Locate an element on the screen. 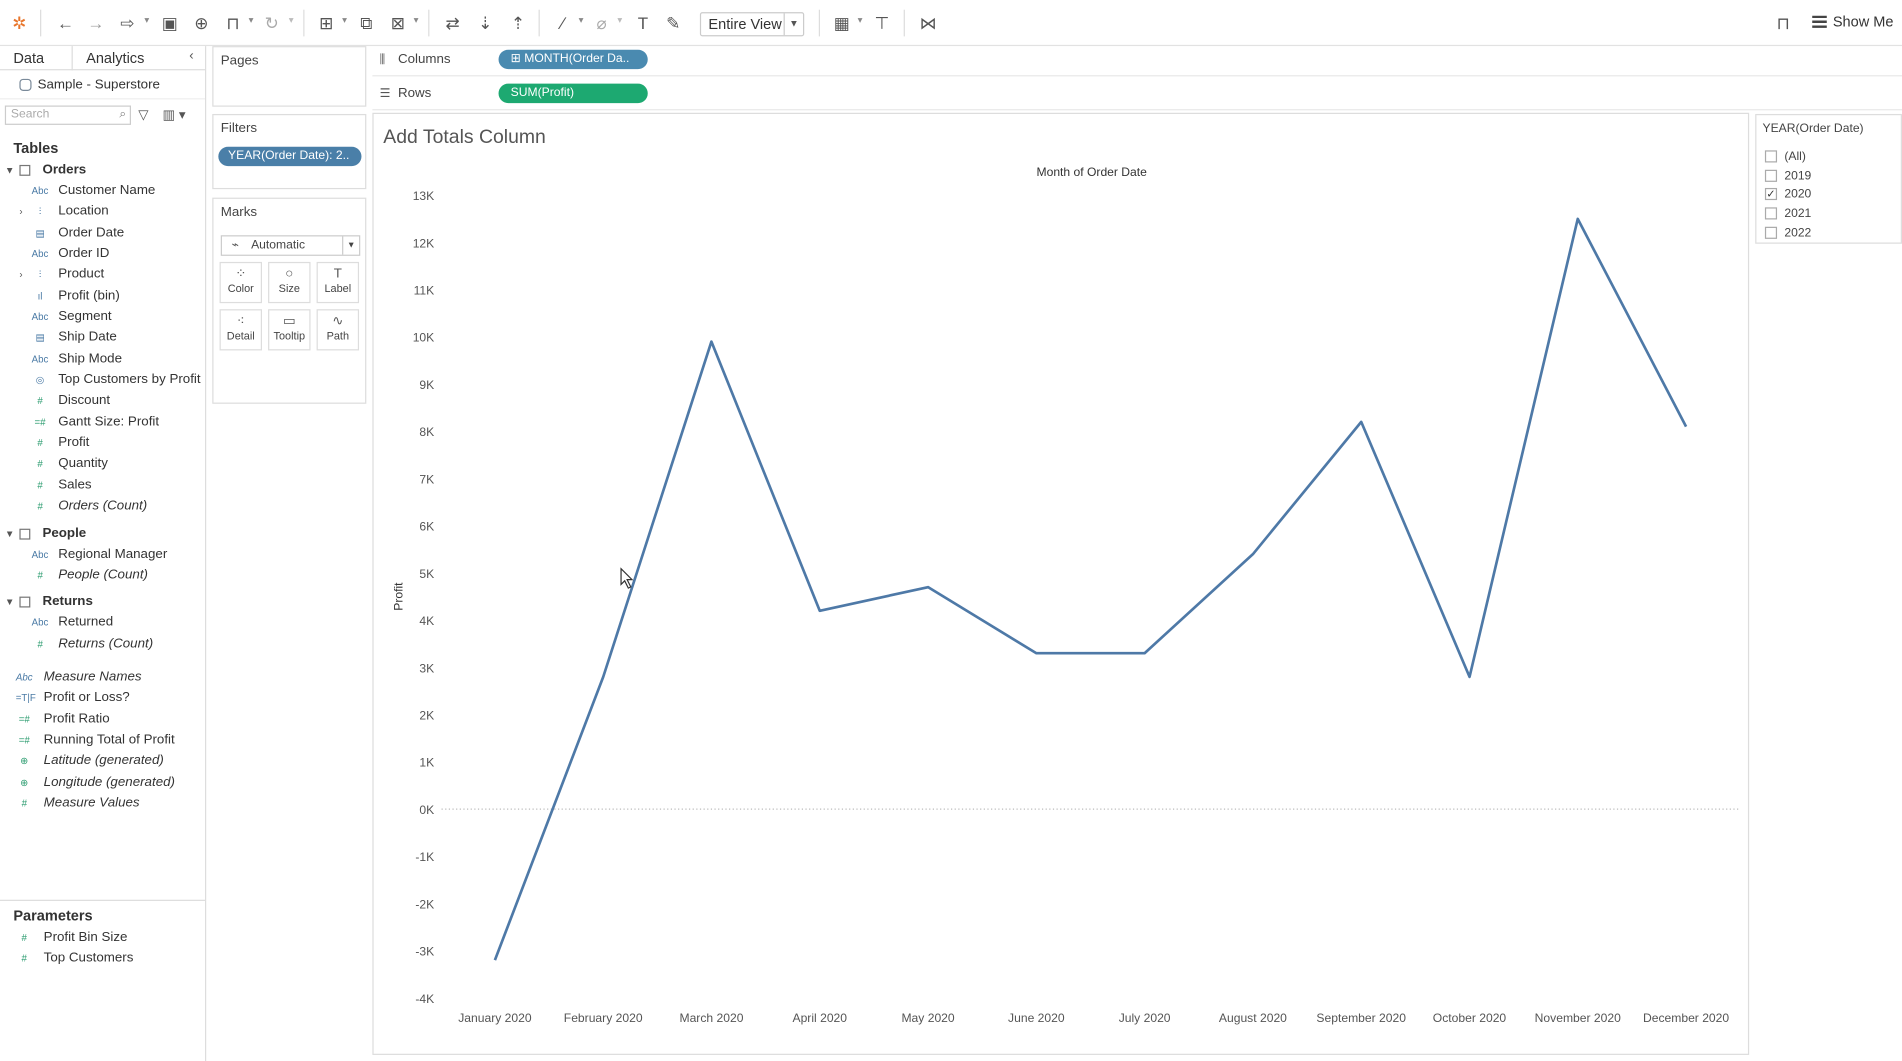 This screenshot has height=1061, width=1902. year-filter-item: 2019 is located at coordinates (1787, 176).